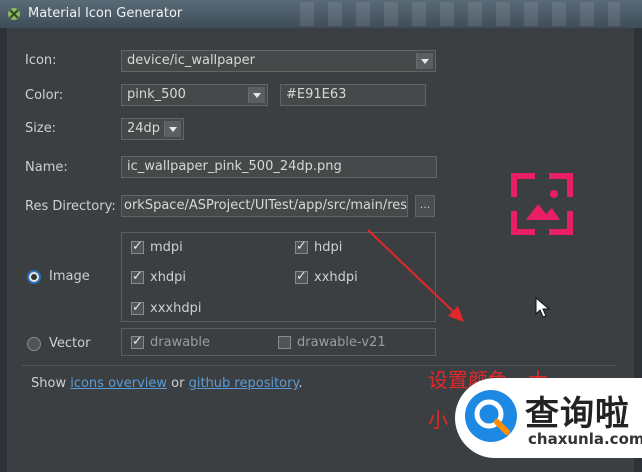 The height and width of the screenshot is (472, 642). Describe the element at coordinates (542, 204) in the screenshot. I see `wallpaper-icon` at that location.